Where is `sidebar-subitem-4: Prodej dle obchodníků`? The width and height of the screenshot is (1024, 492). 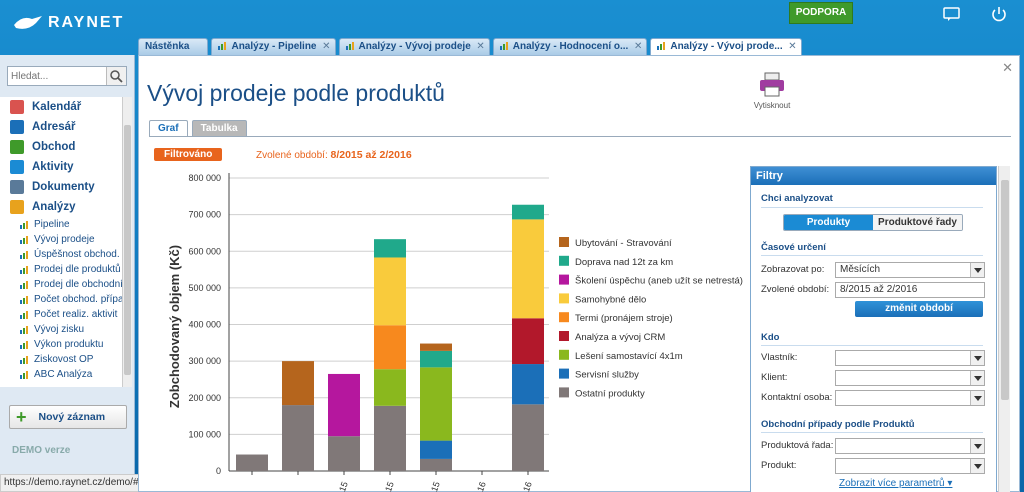 sidebar-subitem-4: Prodej dle obchodníků is located at coordinates (61, 284).